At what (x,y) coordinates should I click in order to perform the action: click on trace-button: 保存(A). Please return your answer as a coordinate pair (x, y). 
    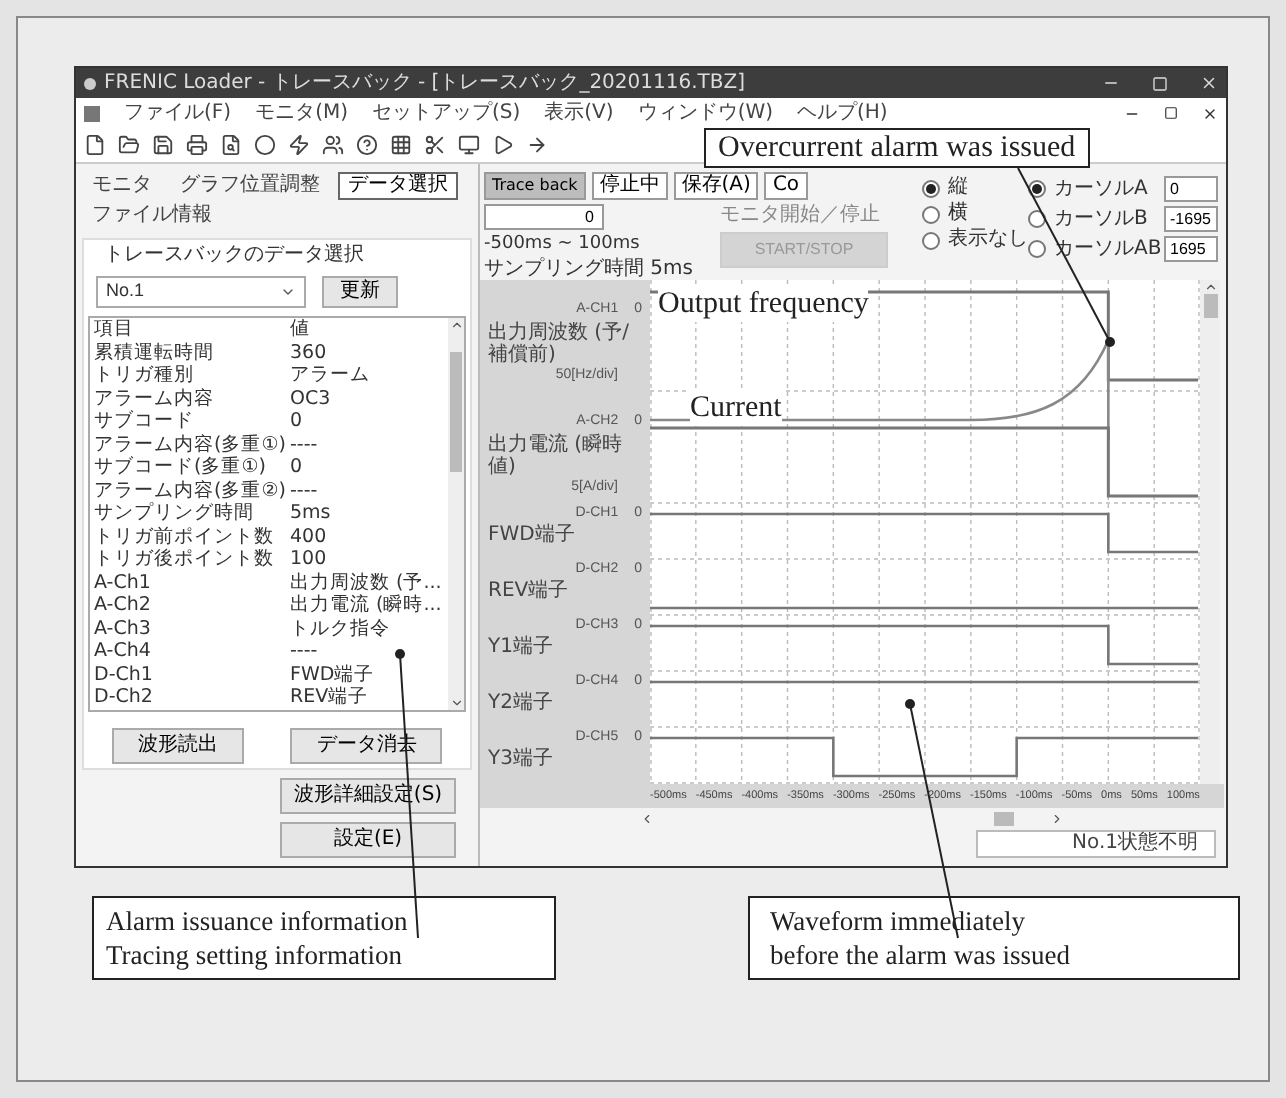
    Looking at the image, I should click on (716, 186).